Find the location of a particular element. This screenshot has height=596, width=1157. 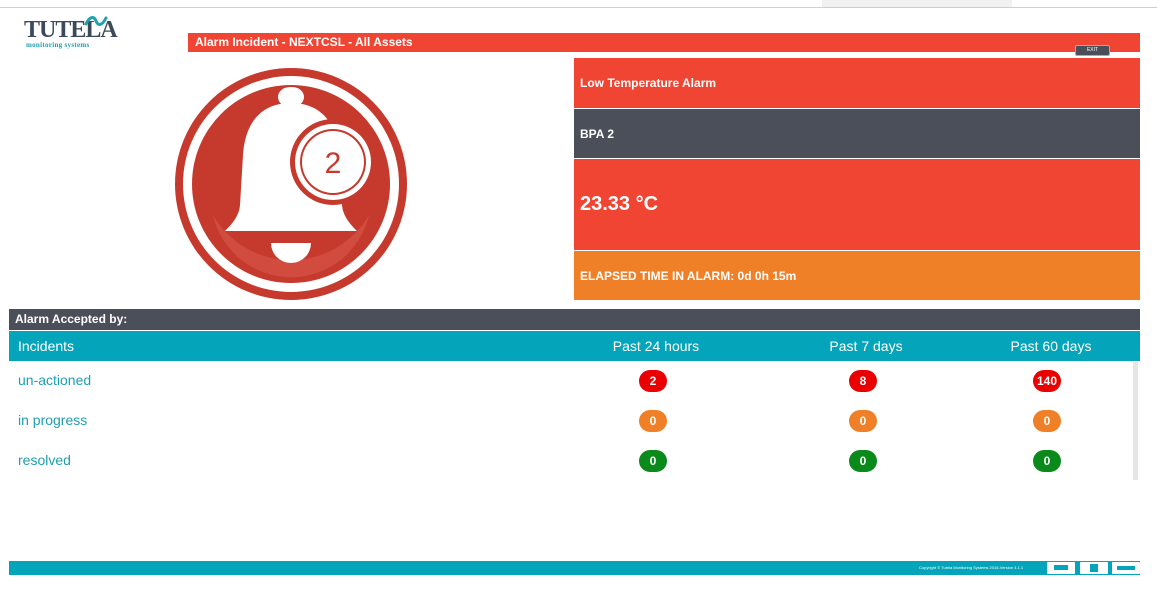

reading-value: 23.33 °C is located at coordinates (619, 204).